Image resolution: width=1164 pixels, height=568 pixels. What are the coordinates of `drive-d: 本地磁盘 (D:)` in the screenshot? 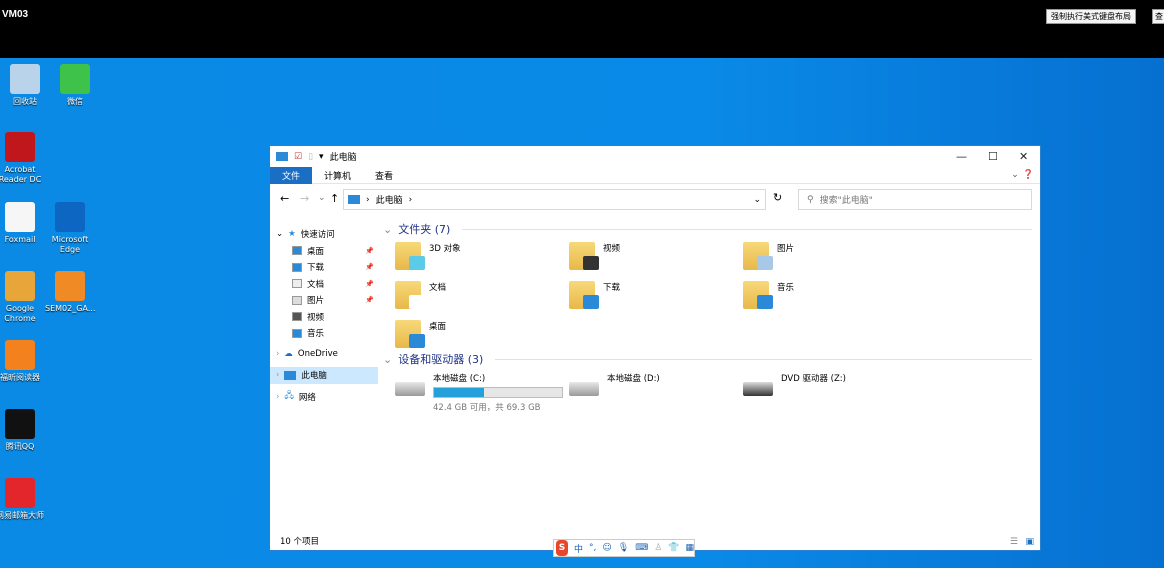 It's located at (614, 384).